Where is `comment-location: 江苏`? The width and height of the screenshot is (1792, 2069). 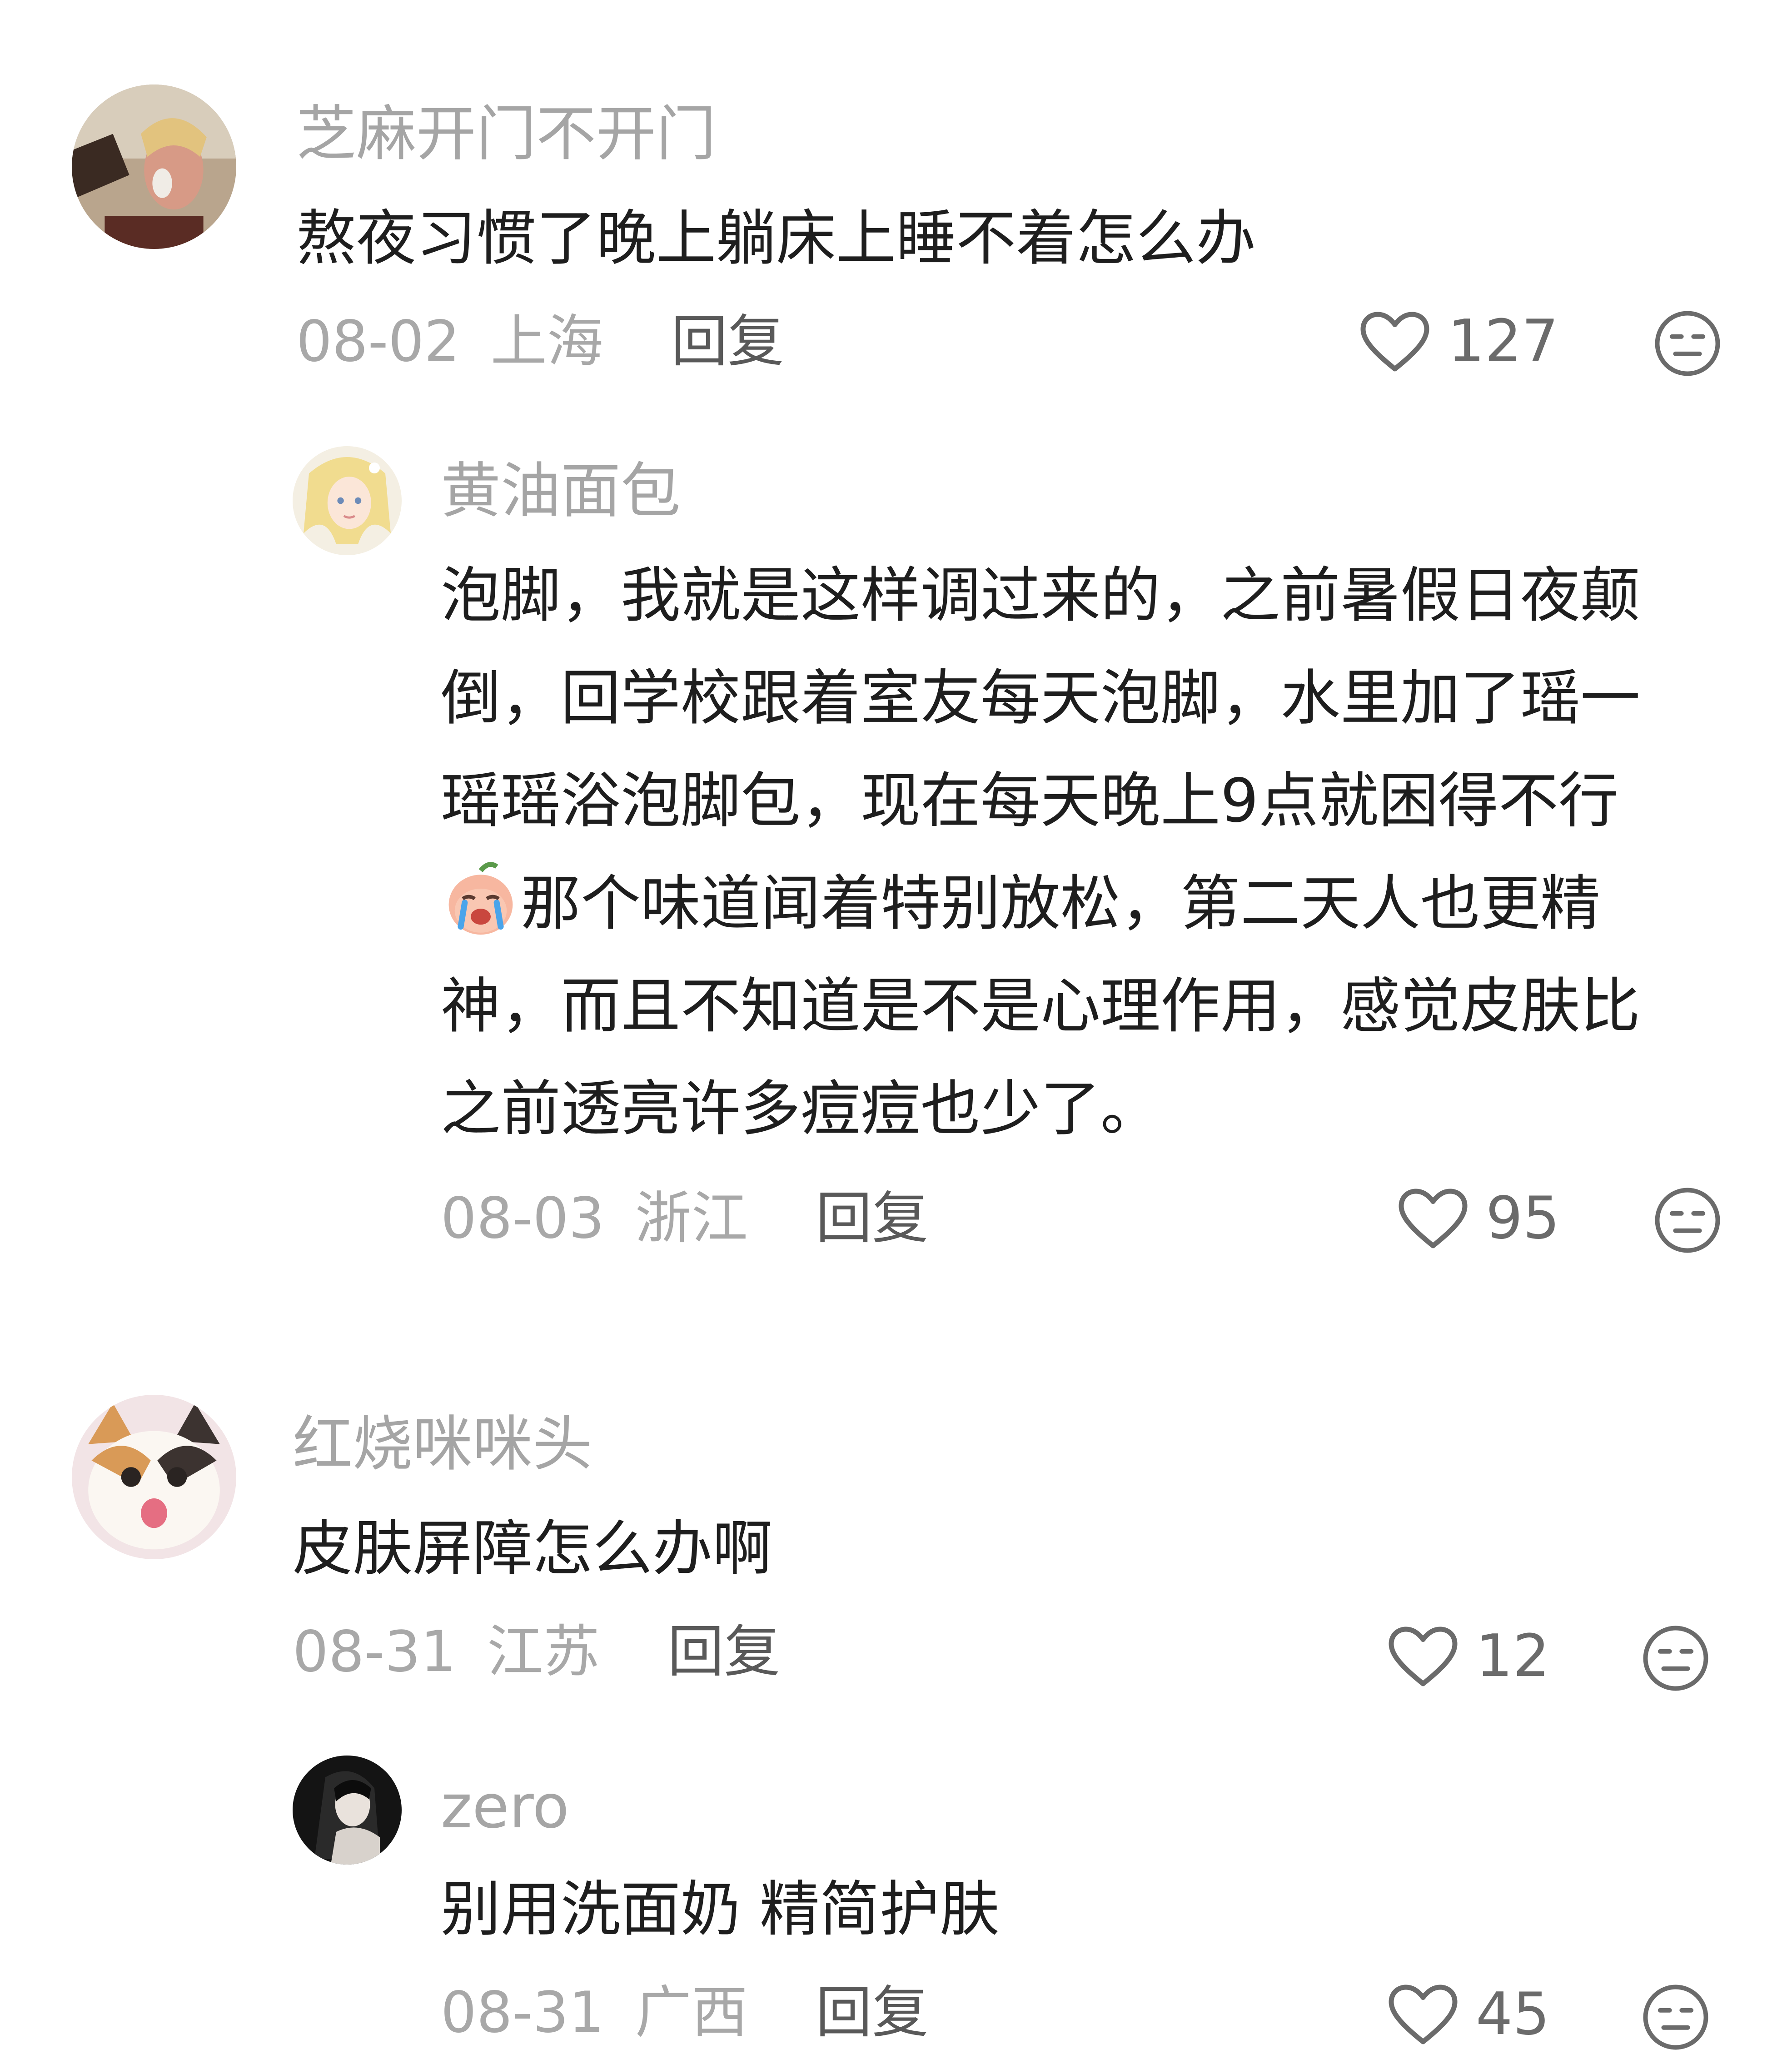
comment-location: 江苏 is located at coordinates (543, 1652).